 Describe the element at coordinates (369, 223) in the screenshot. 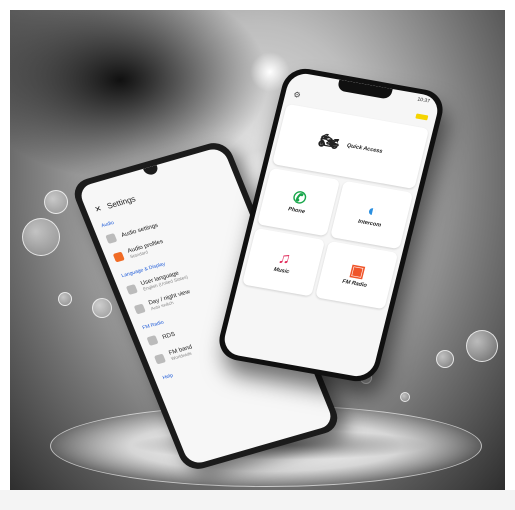

I see `tile-label: Intercom` at that location.